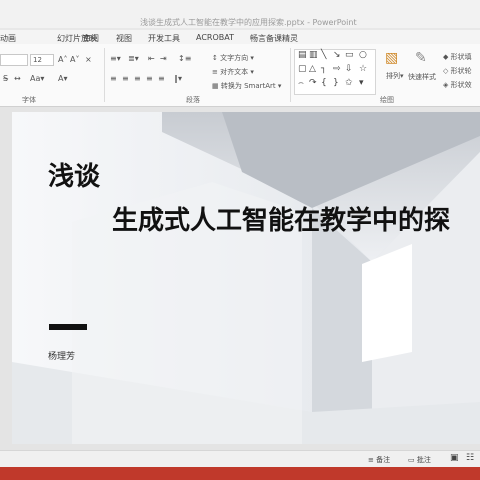  What do you see at coordinates (61, 355) in the screenshot?
I see `slide-author: 杨理芳` at bounding box center [61, 355].